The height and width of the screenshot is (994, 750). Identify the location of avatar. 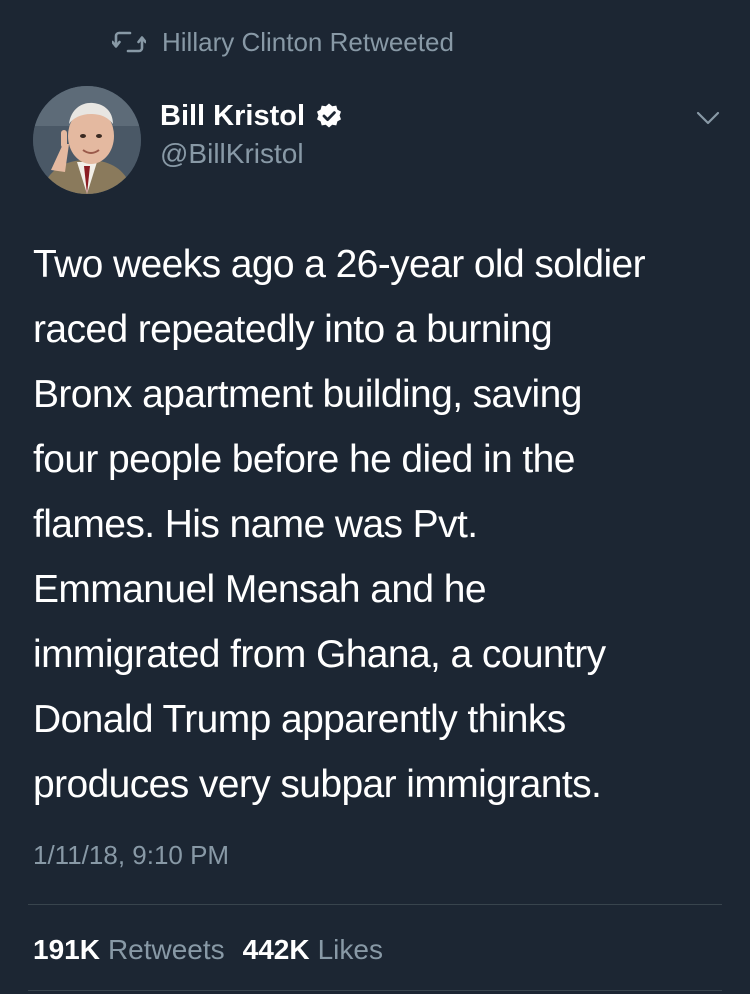
(87, 140).